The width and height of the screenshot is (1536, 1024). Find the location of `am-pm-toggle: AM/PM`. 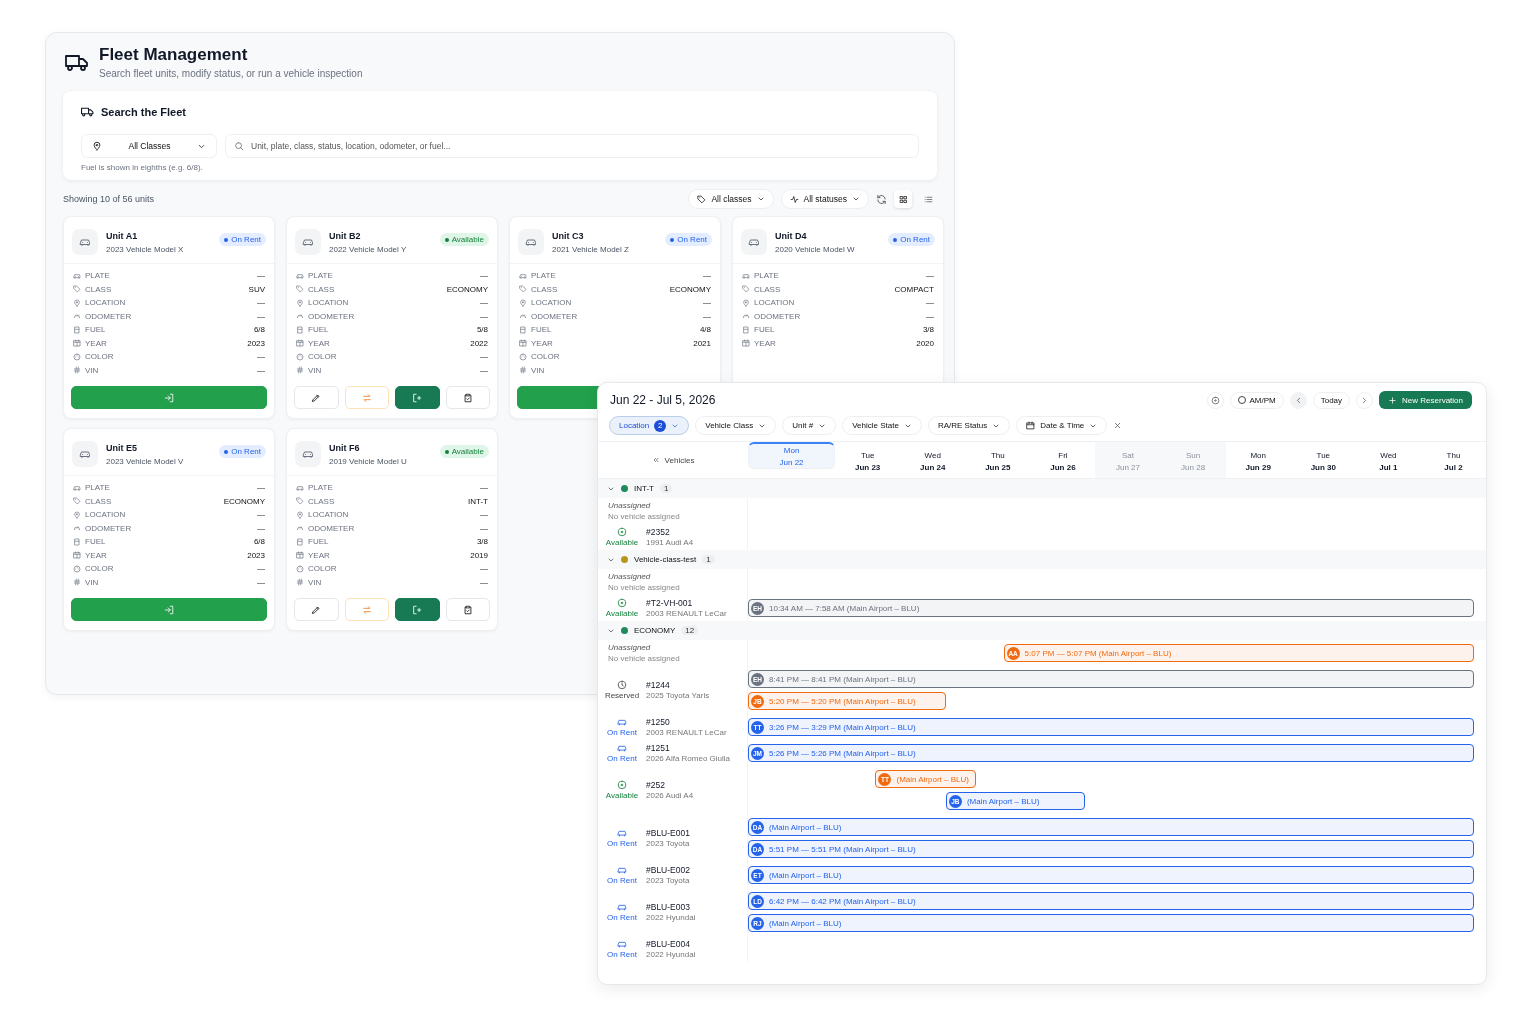

am-pm-toggle: AM/PM is located at coordinates (1257, 400).